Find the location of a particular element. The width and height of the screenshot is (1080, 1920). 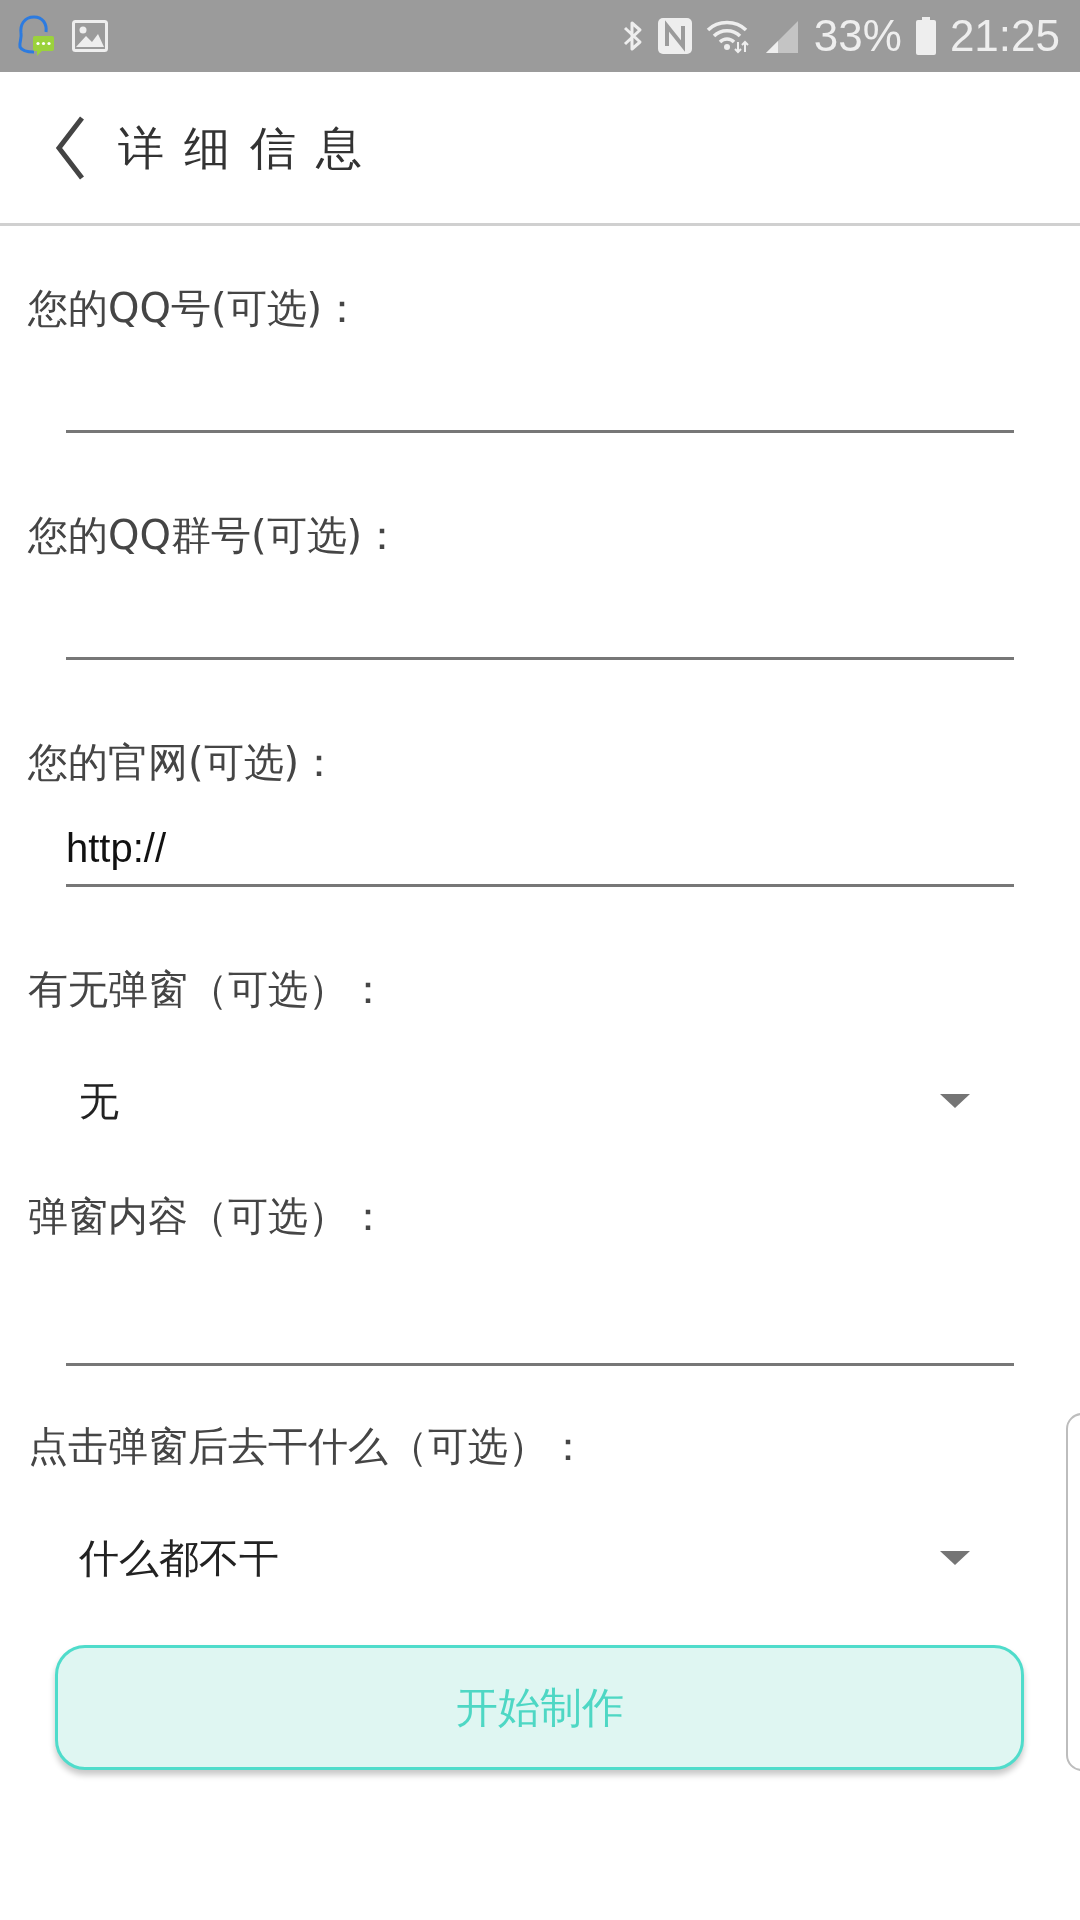

field-label: 您的官网(可选)： is located at coordinates (183, 762).